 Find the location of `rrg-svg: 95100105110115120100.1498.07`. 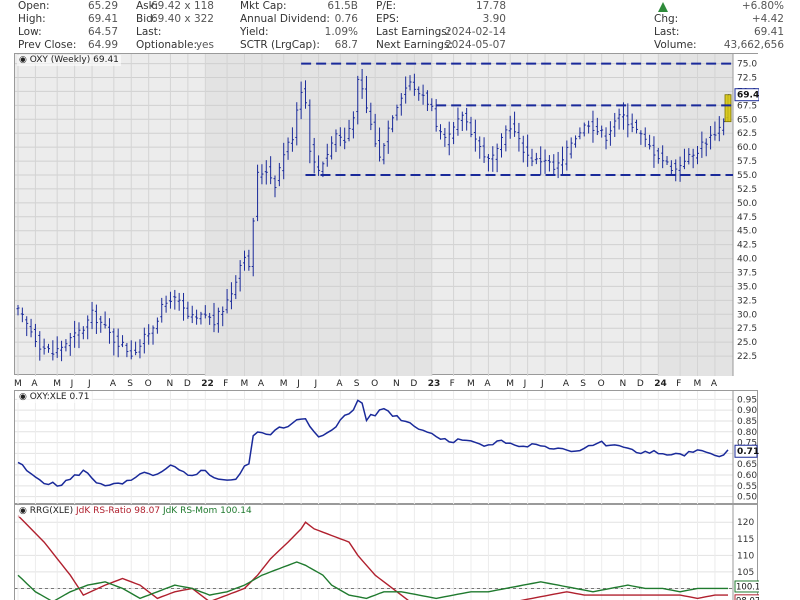

rrg-svg: 95100105110115120100.1498.07 is located at coordinates (390, 552).